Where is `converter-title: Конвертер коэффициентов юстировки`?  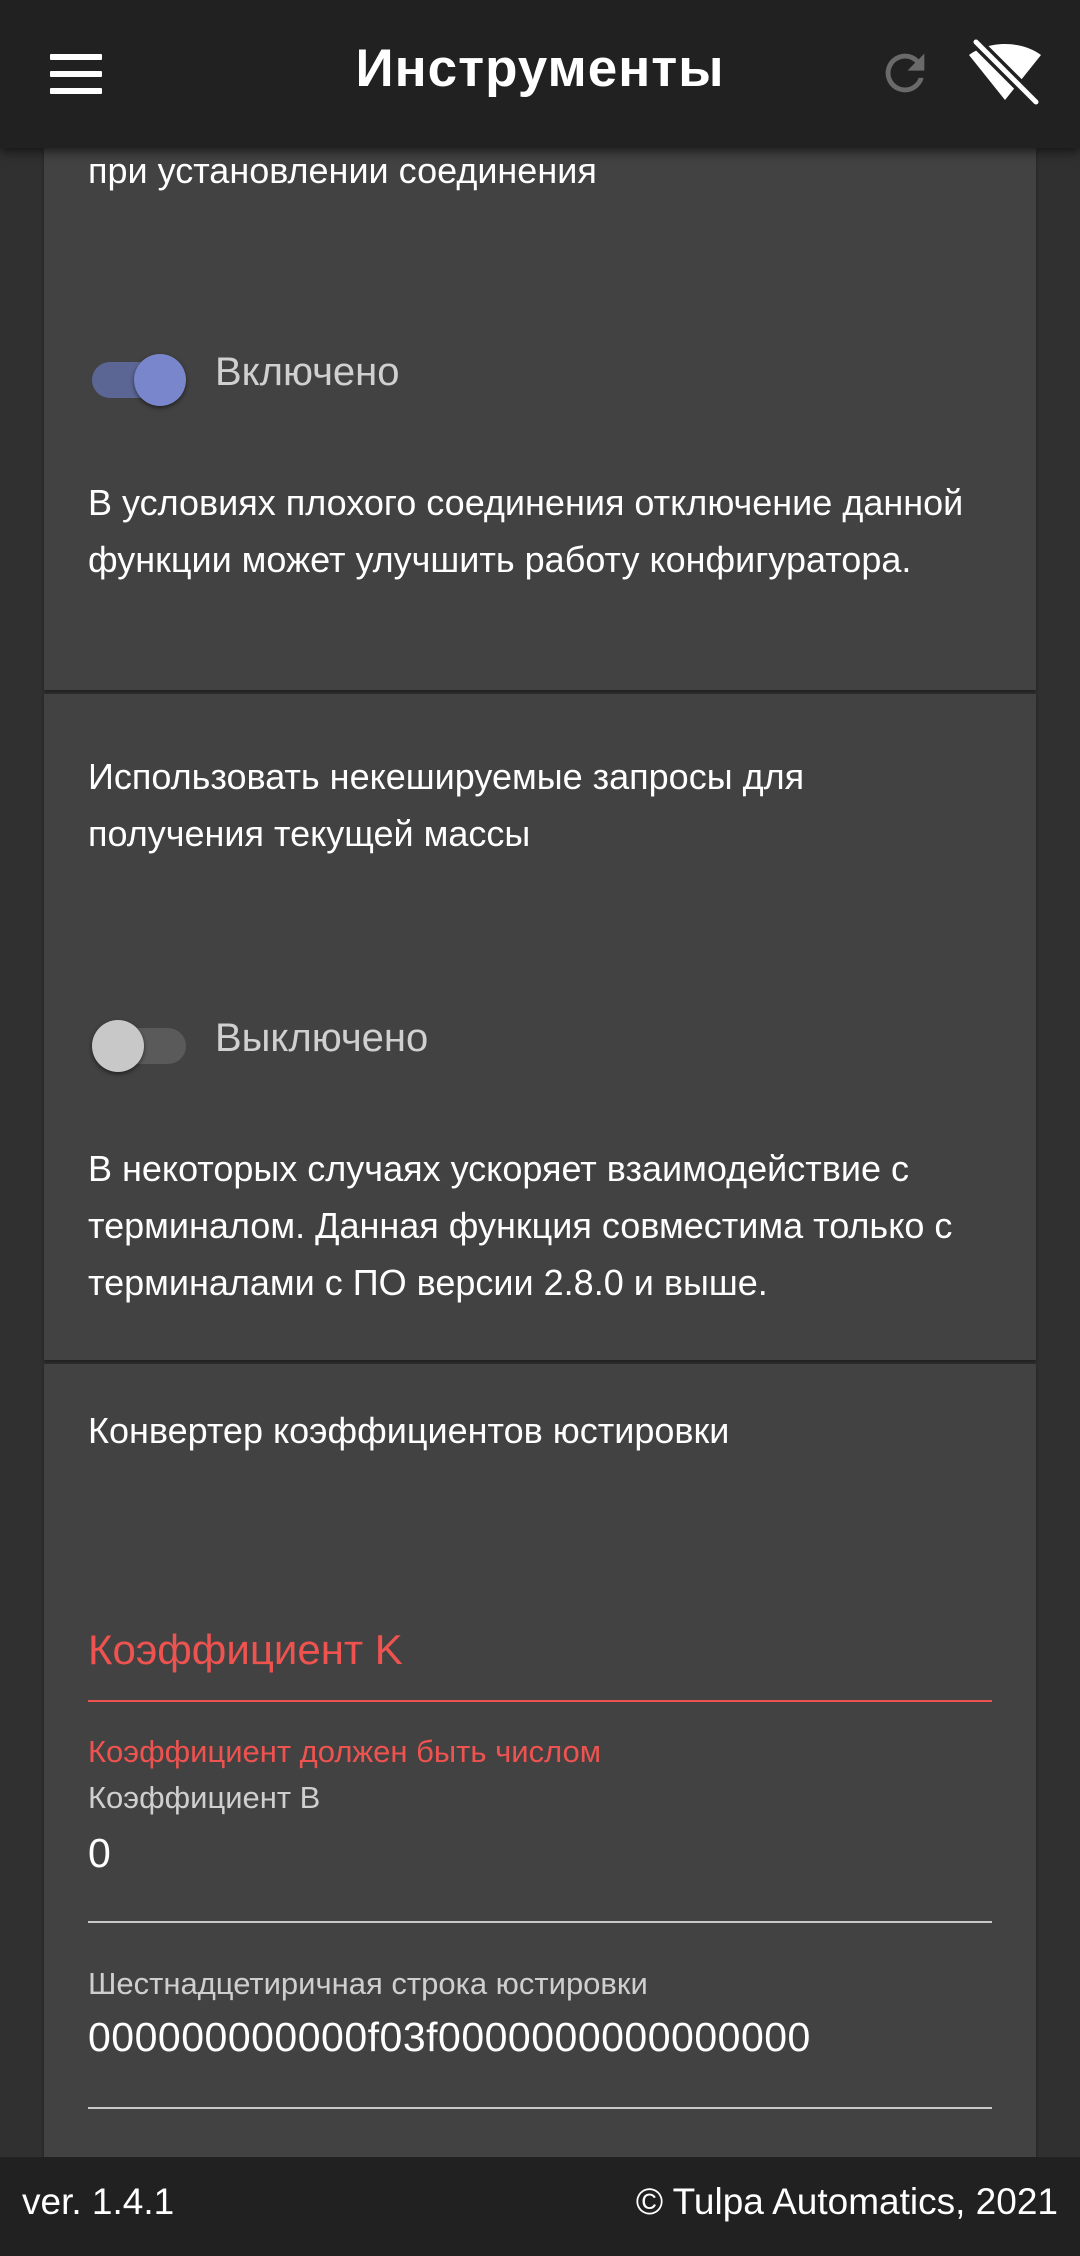 converter-title: Конвертер коэффициентов юстировки is located at coordinates (409, 1430).